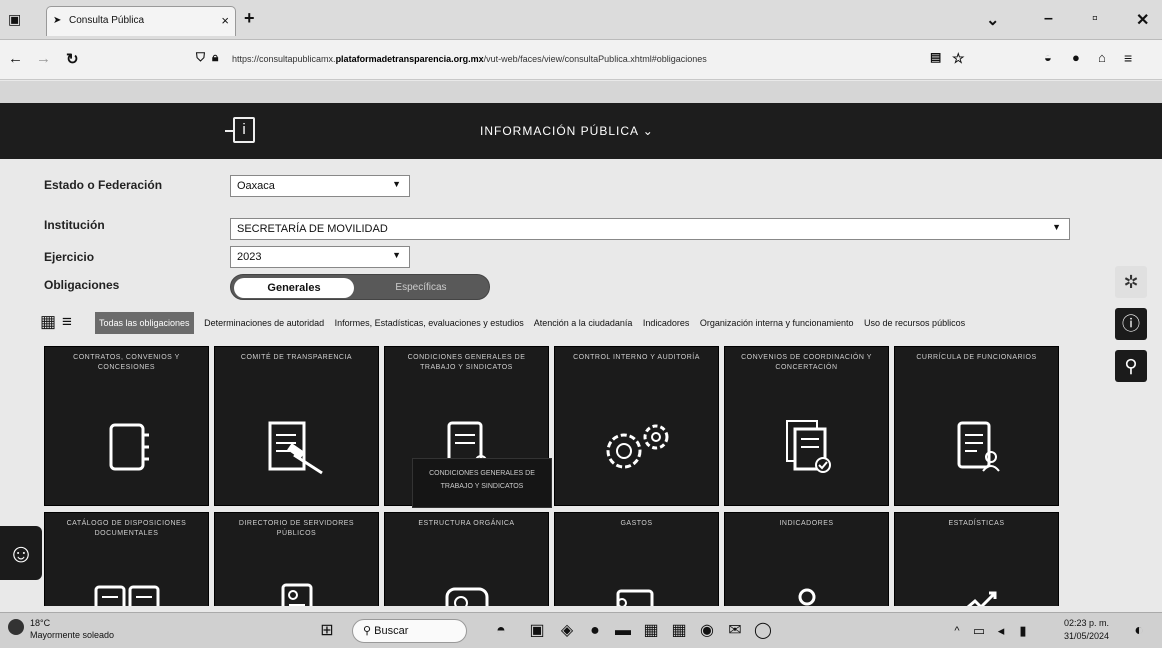 The width and height of the screenshot is (1162, 648). Describe the element at coordinates (1139, 631) in the screenshot. I see `notifications-icon: ◐` at that location.